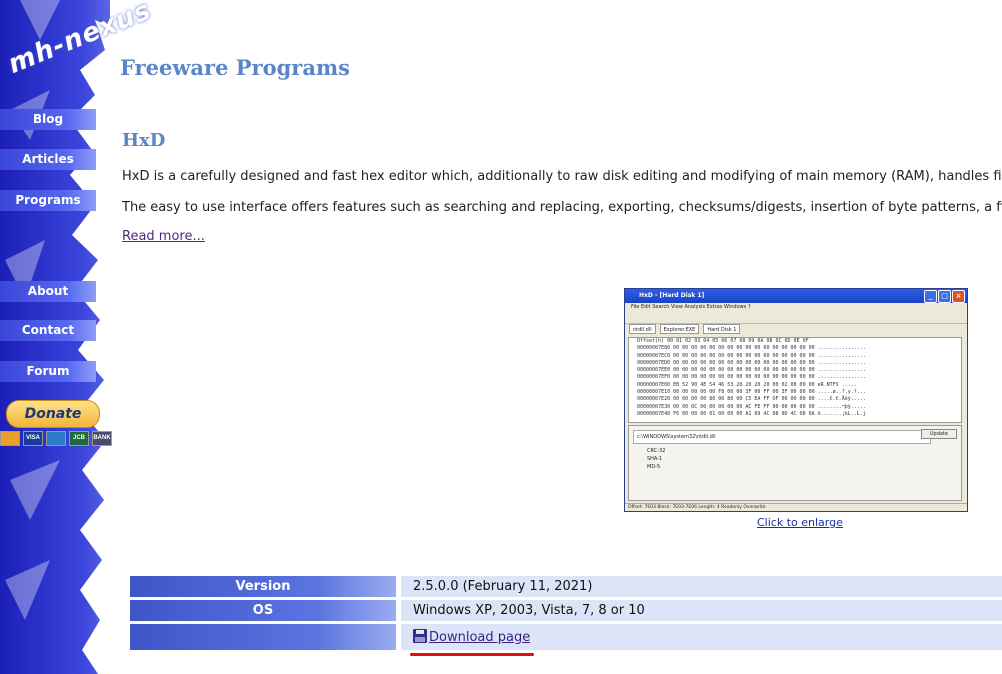 This screenshot has width=1002, height=674. I want to click on nav-forum: Forum, so click(48, 371).